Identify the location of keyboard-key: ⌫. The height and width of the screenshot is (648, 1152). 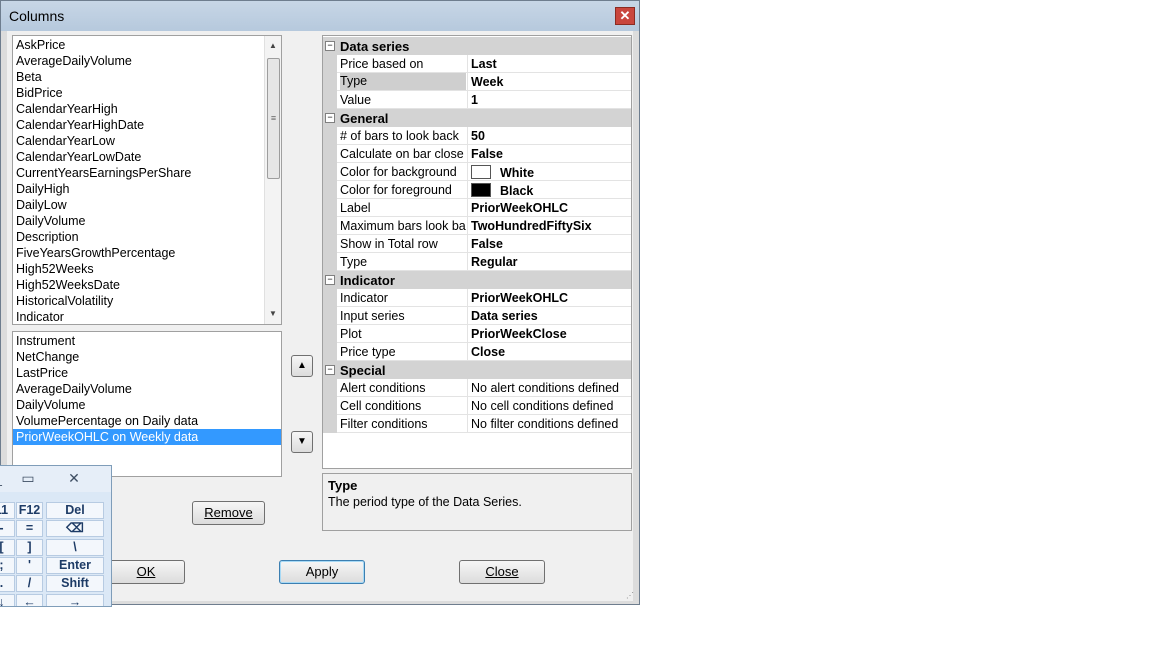
(75, 529).